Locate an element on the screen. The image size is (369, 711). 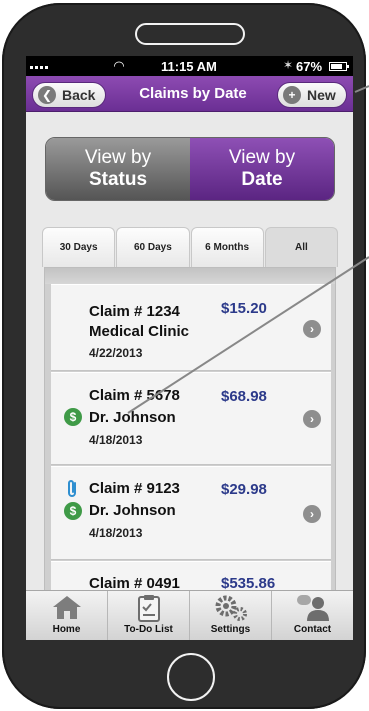
tab-home: Home is located at coordinates (67, 615).